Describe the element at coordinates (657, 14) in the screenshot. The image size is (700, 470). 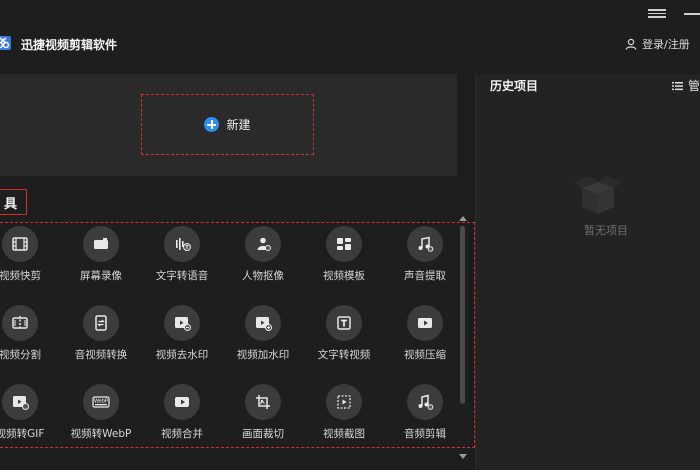
I see `menu-icon` at that location.